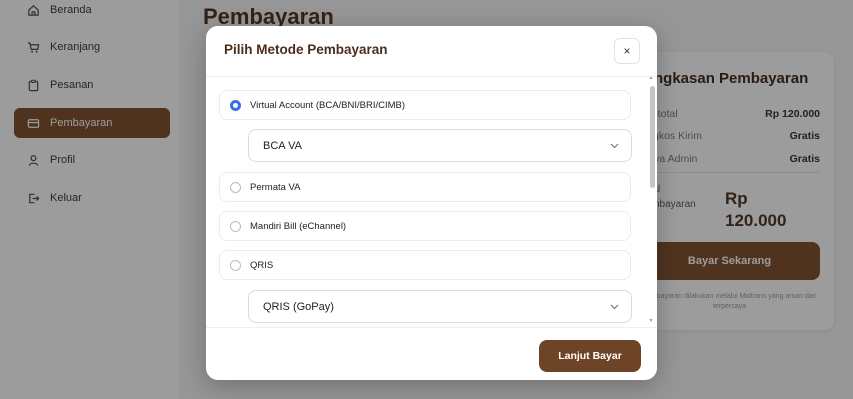  Describe the element at coordinates (431, 327) in the screenshot. I see `modal-footer-divider` at that location.